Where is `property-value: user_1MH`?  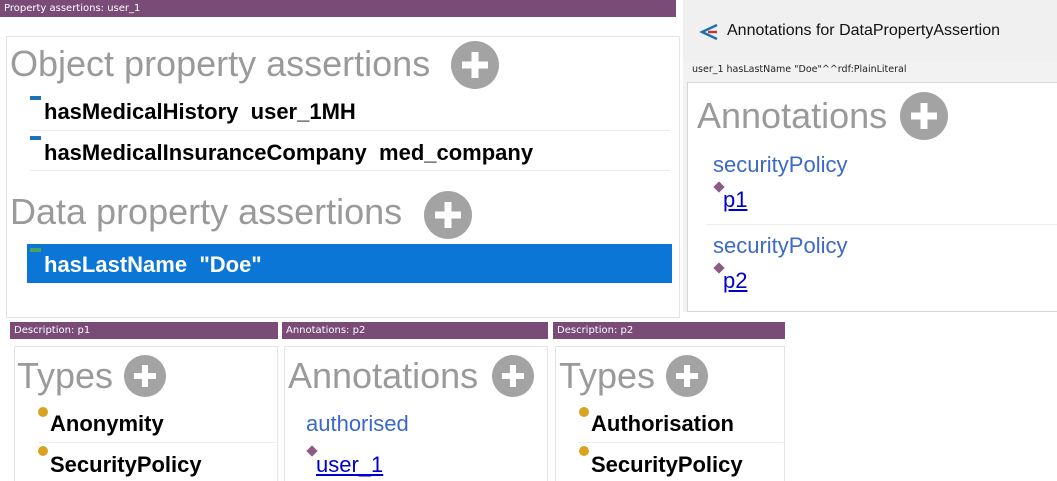
property-value: user_1MH is located at coordinates (303, 111).